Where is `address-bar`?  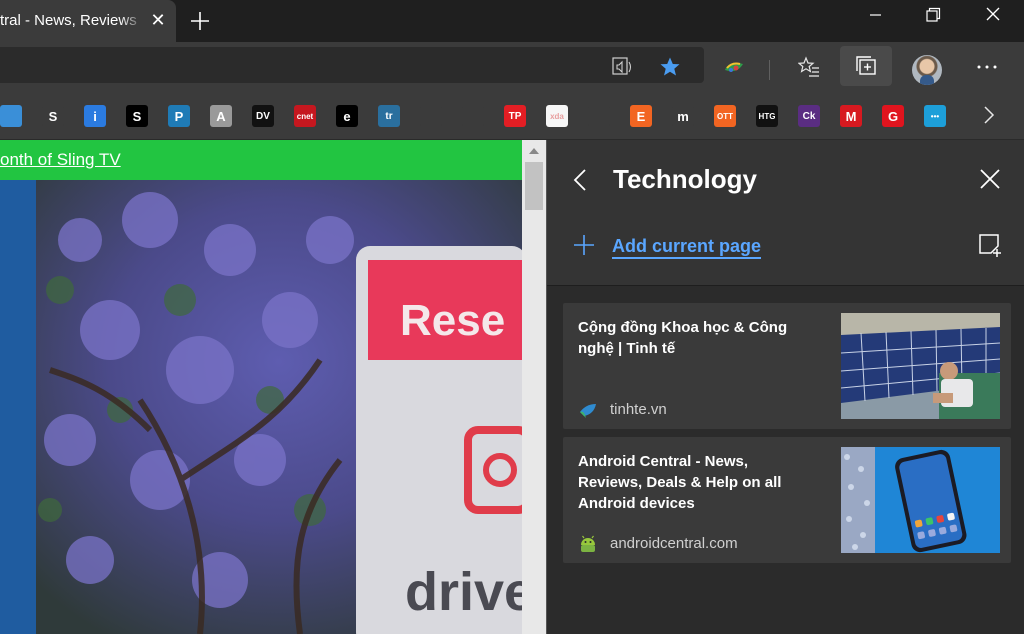
address-bar is located at coordinates (352, 65).